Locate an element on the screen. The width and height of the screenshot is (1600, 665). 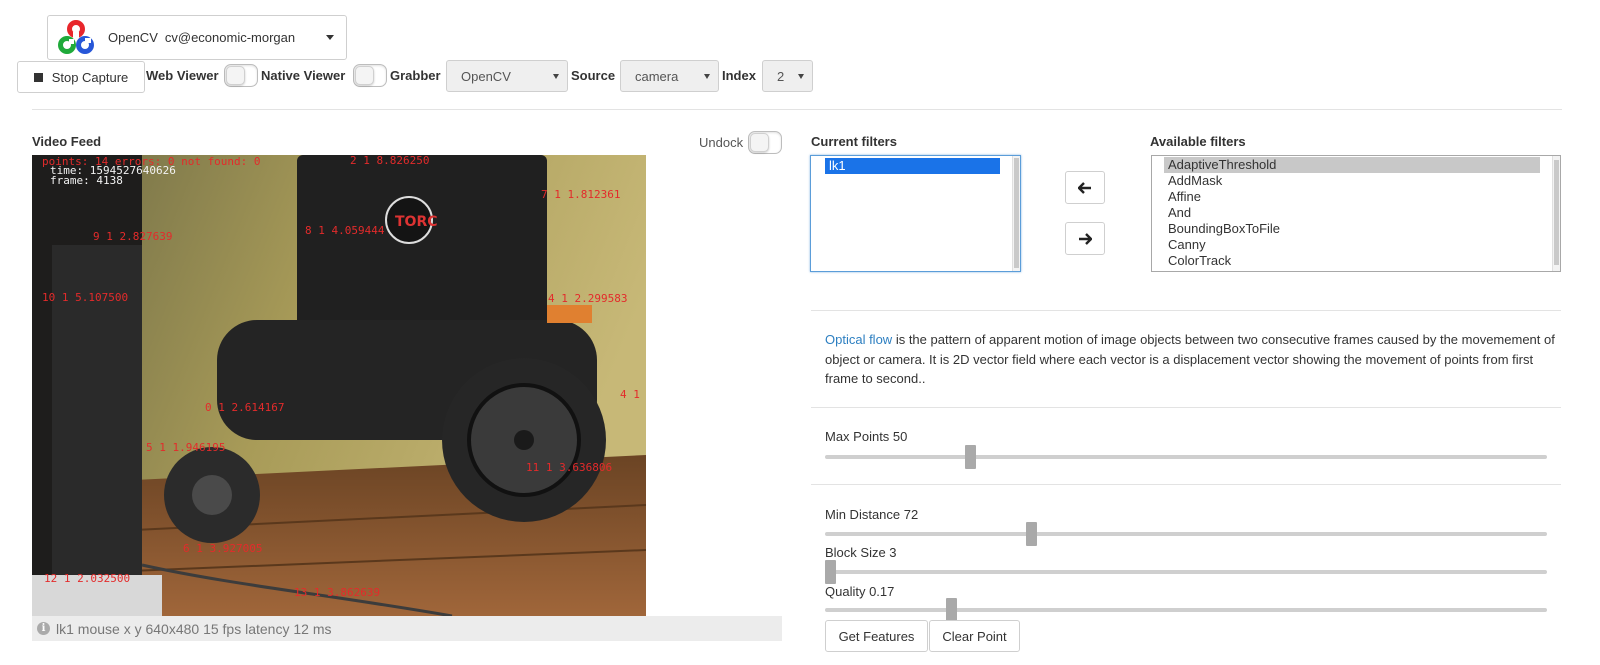
source-select: camera is located at coordinates (669, 76).